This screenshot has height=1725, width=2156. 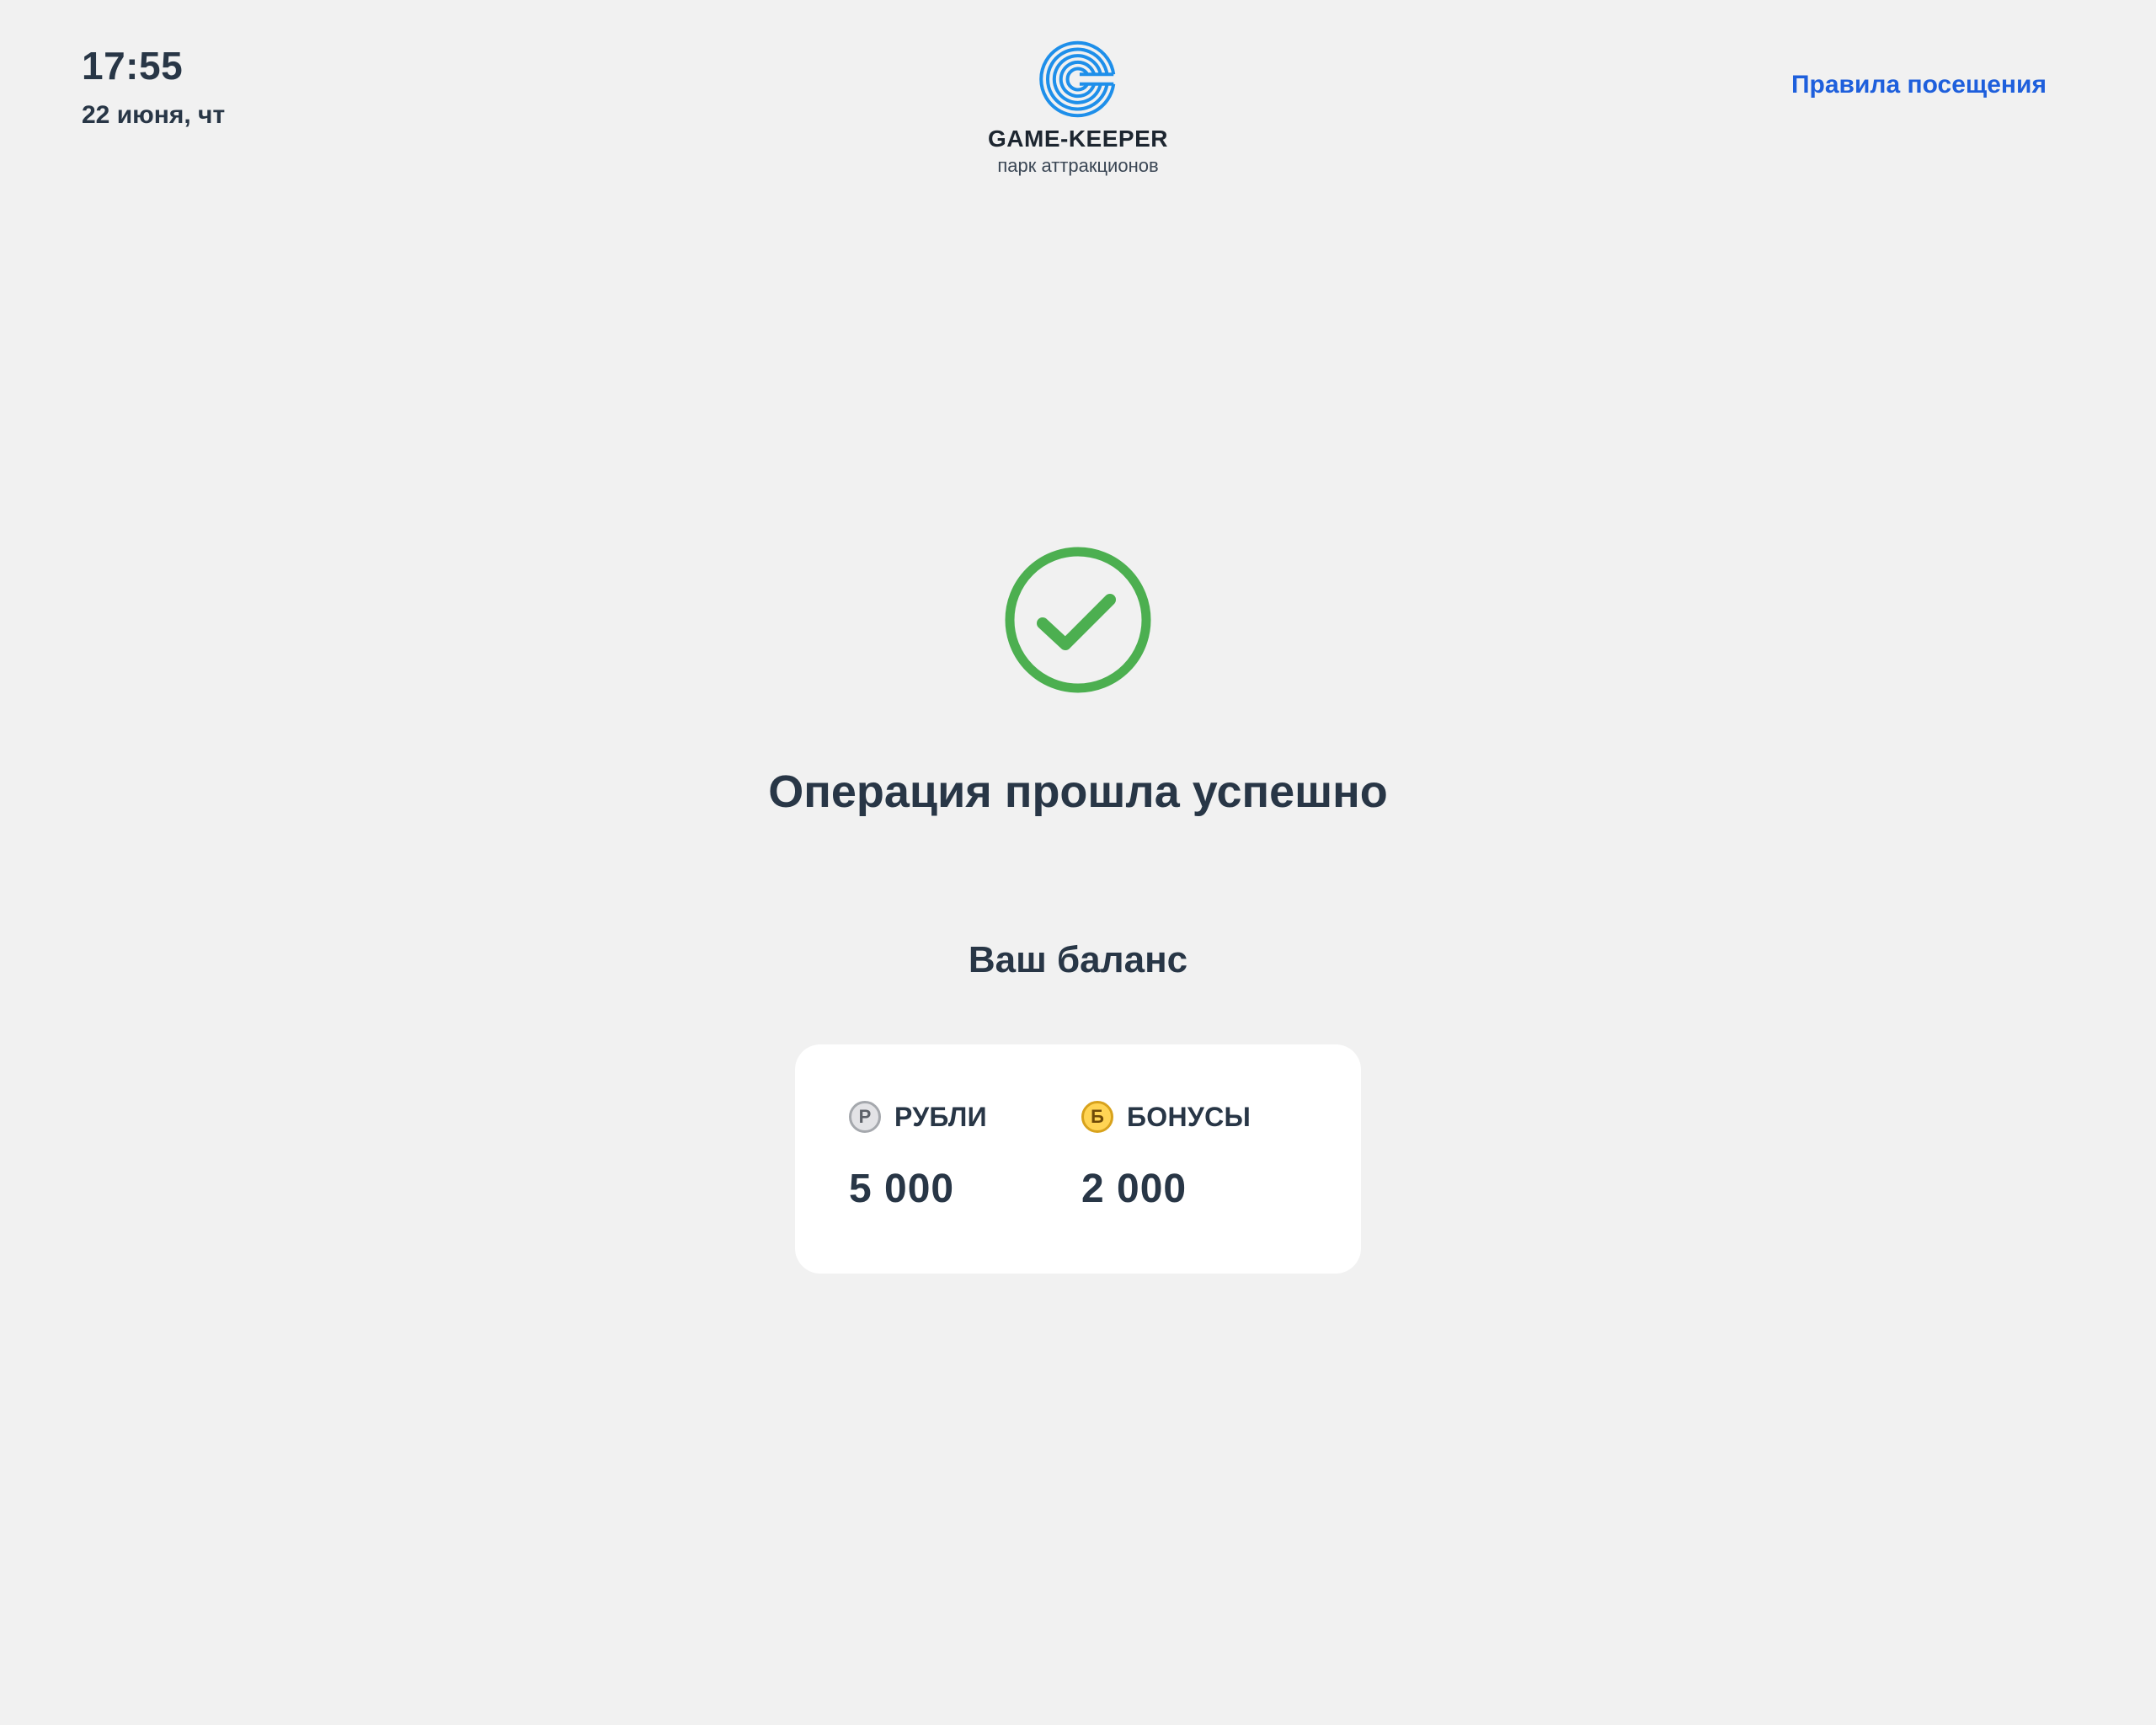 I want to click on check-circle-icon, so click(x=1078, y=620).